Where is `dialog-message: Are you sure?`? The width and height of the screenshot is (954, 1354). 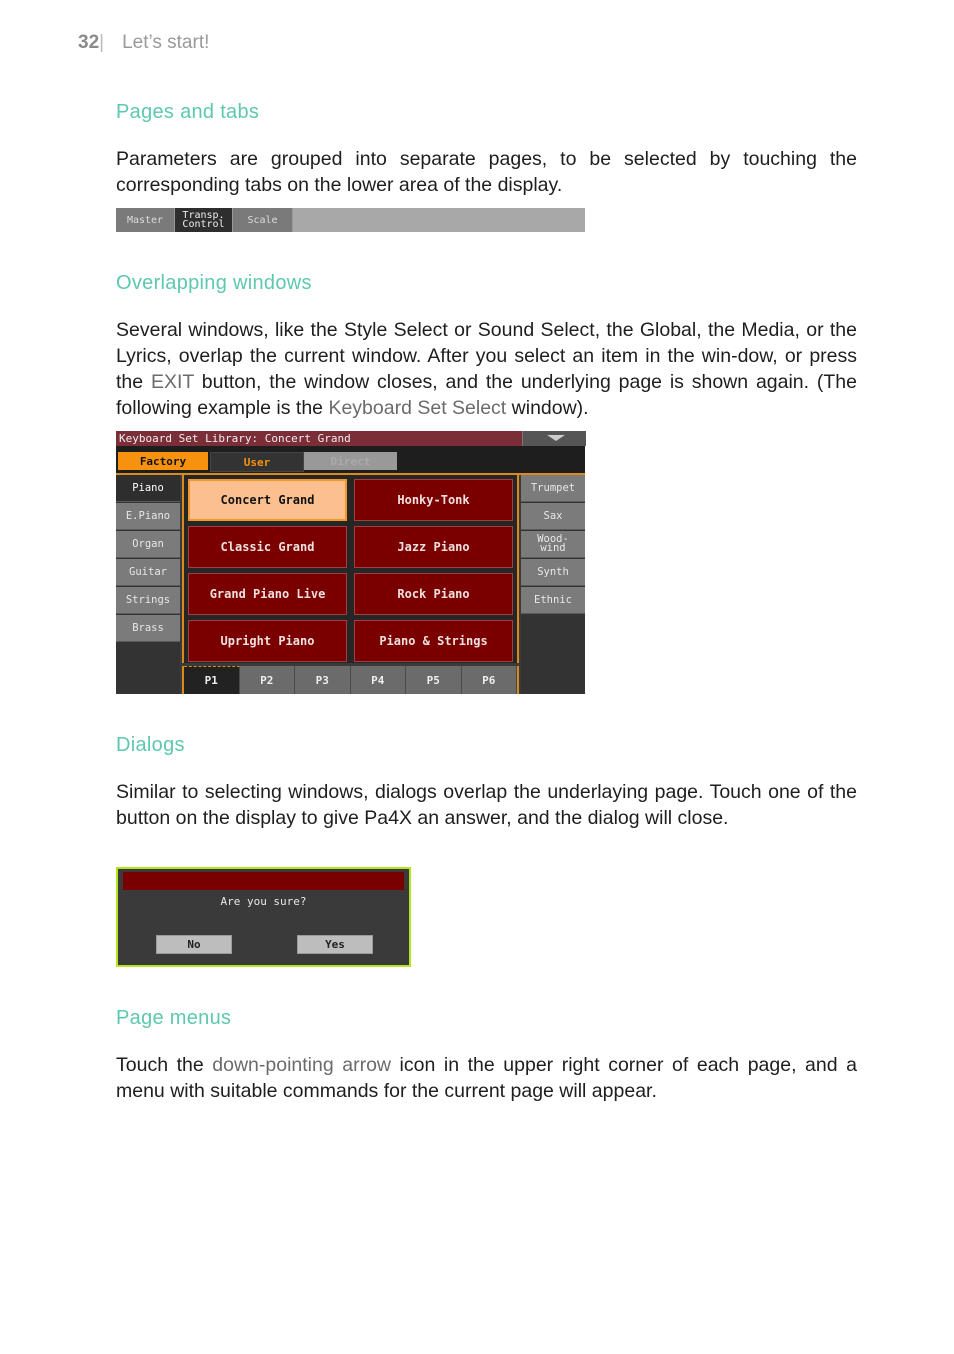 dialog-message: Are you sure? is located at coordinates (263, 901).